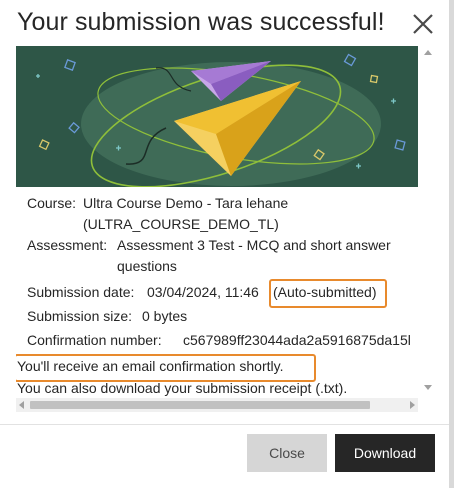  What do you see at coordinates (429, 231) in the screenshot?
I see `vertical-scrollbar` at bounding box center [429, 231].